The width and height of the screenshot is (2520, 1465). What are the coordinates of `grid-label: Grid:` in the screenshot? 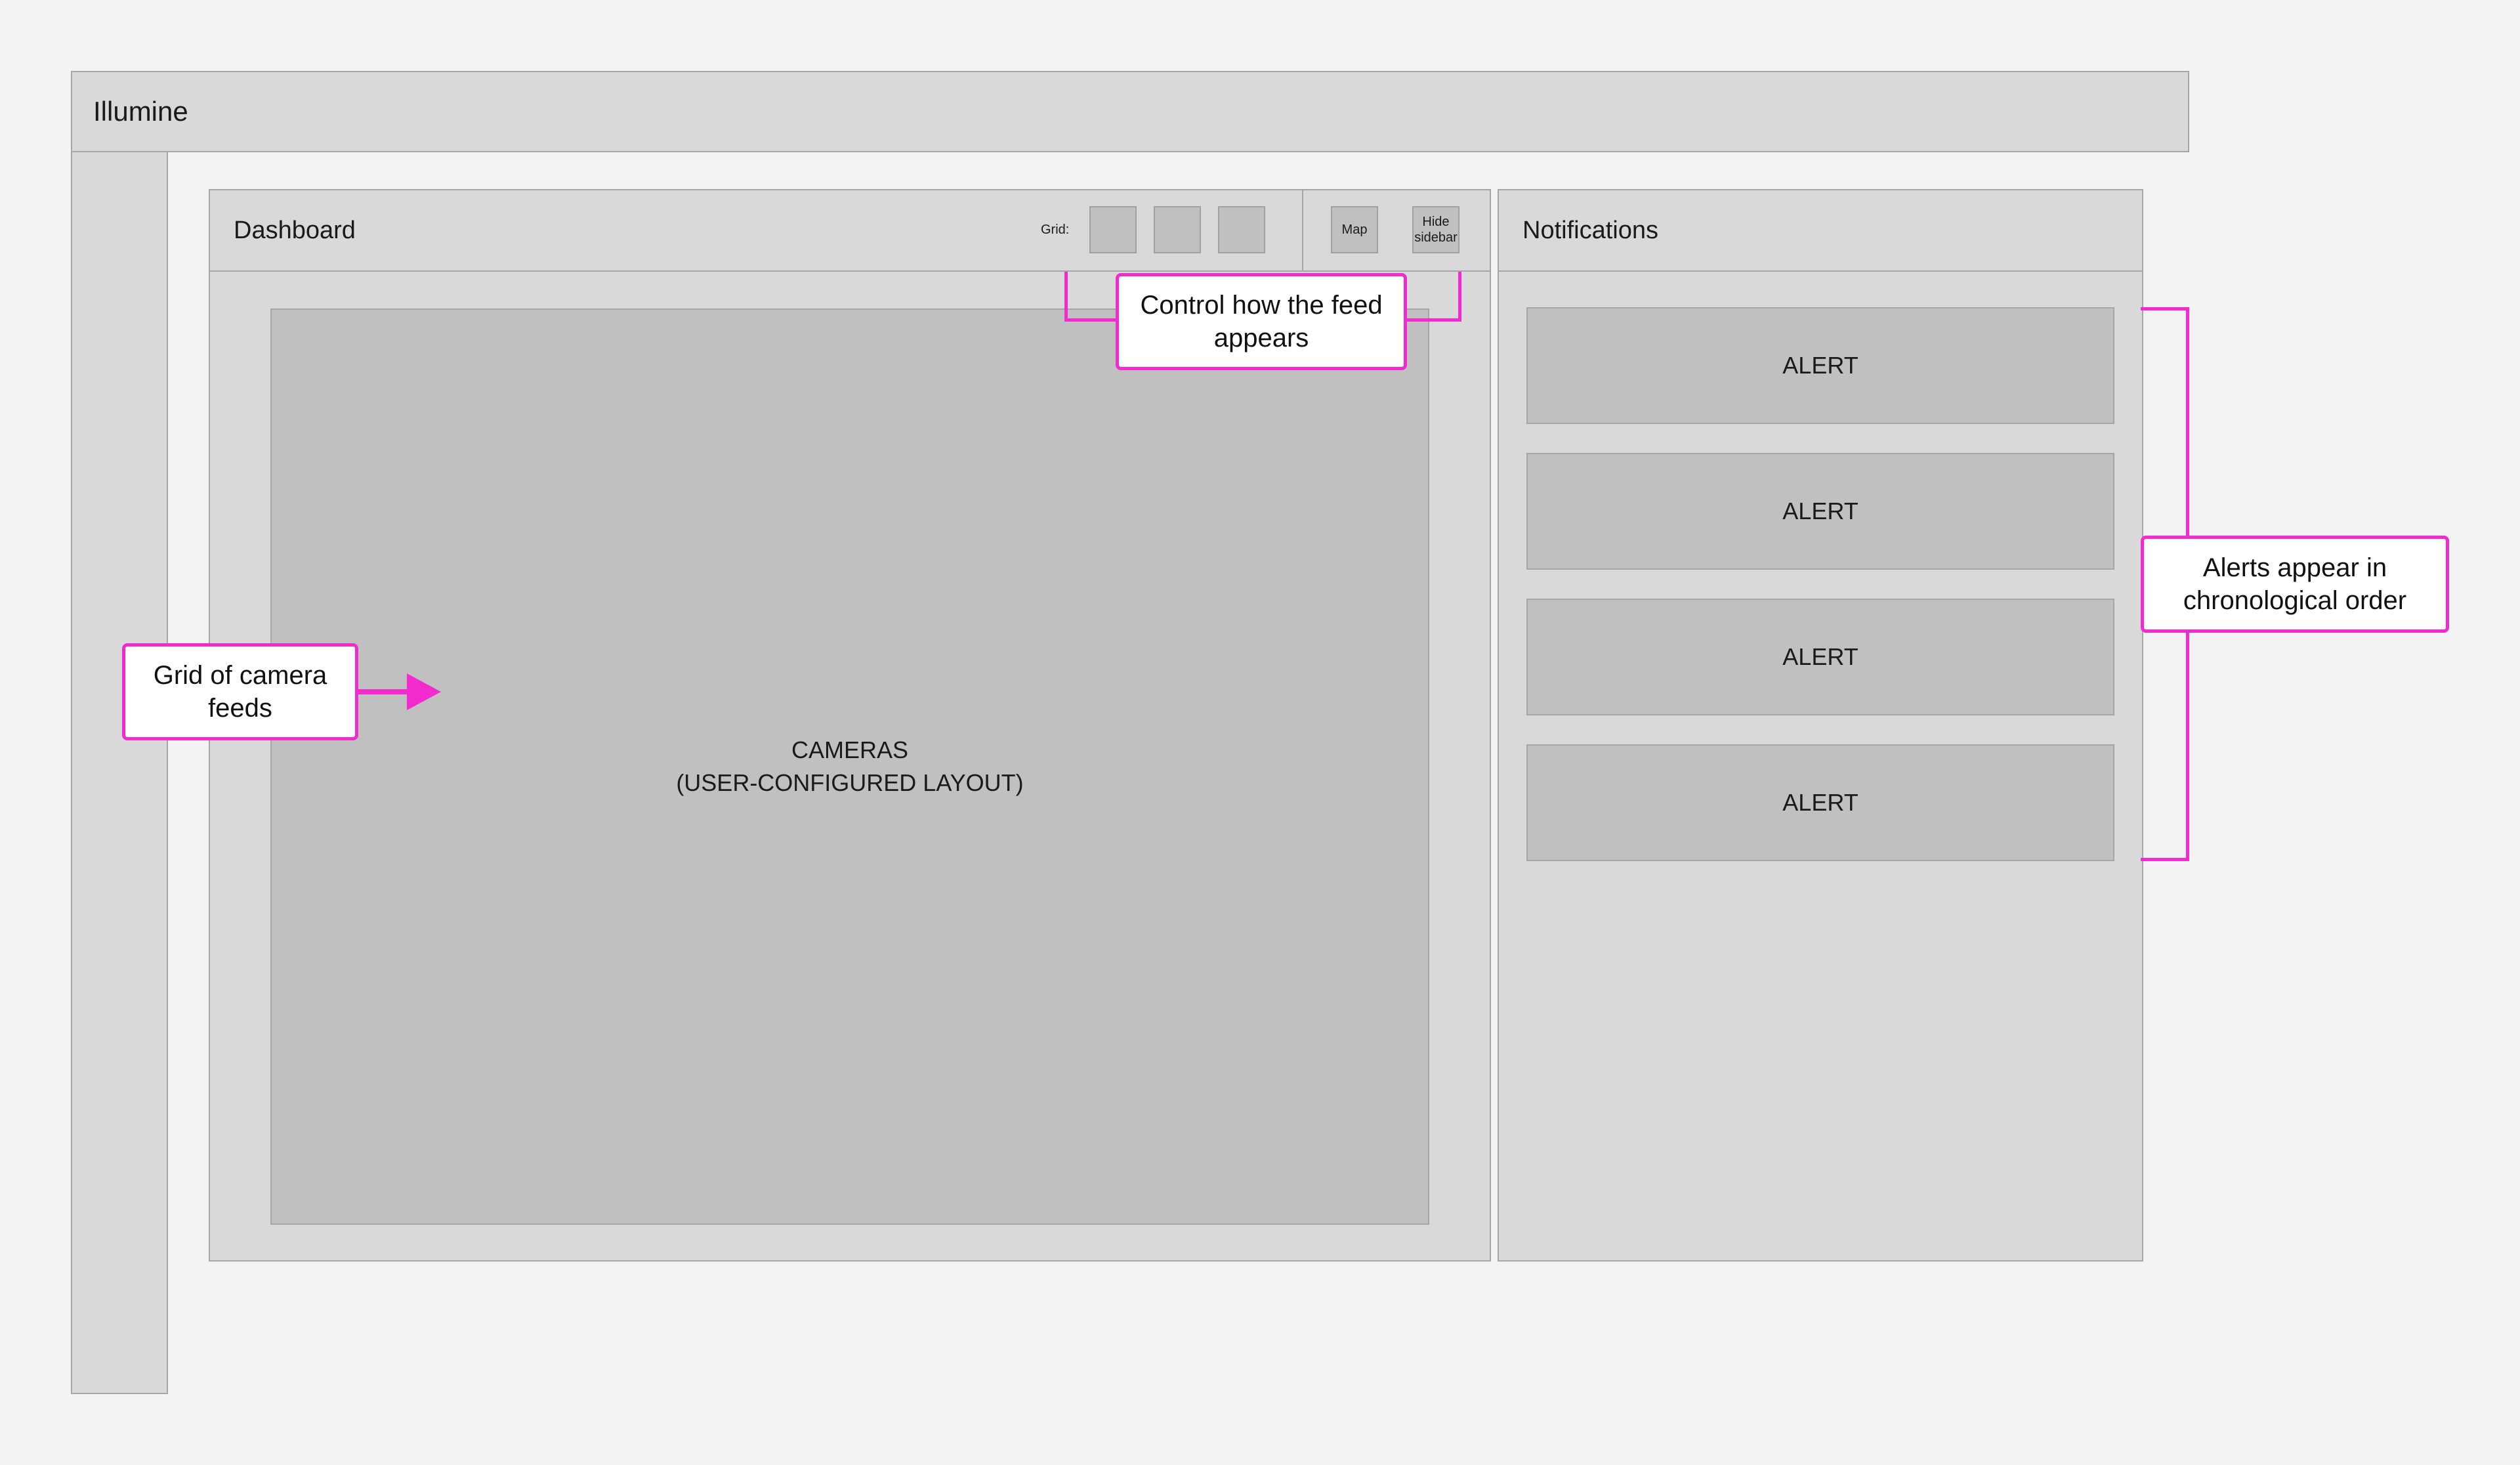 It's located at (1055, 230).